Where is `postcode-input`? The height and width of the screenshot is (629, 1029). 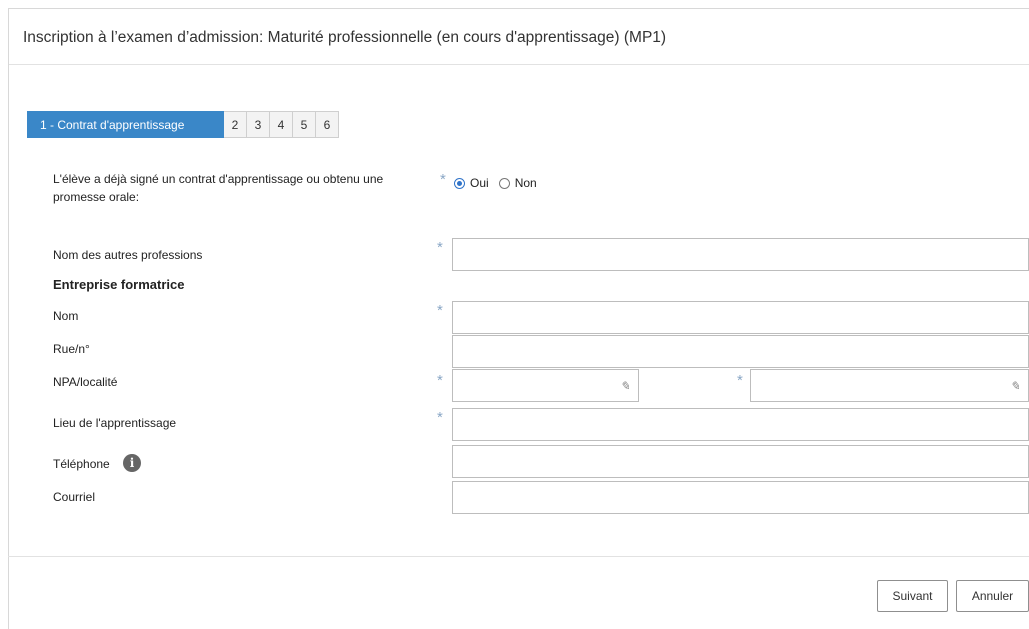 postcode-input is located at coordinates (545, 385).